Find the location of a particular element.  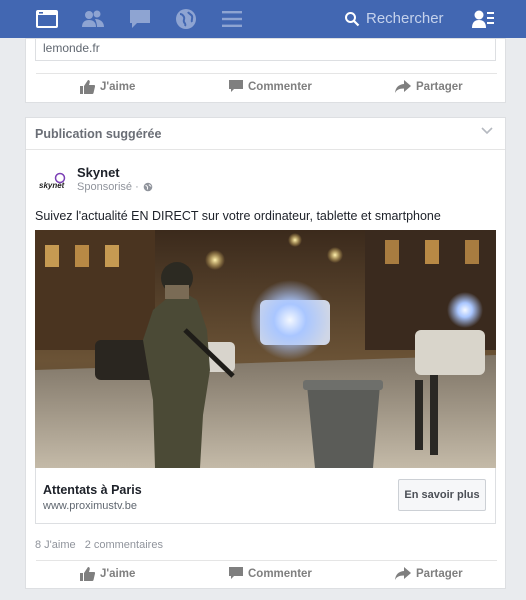

search-icon is located at coordinates (352, 19).